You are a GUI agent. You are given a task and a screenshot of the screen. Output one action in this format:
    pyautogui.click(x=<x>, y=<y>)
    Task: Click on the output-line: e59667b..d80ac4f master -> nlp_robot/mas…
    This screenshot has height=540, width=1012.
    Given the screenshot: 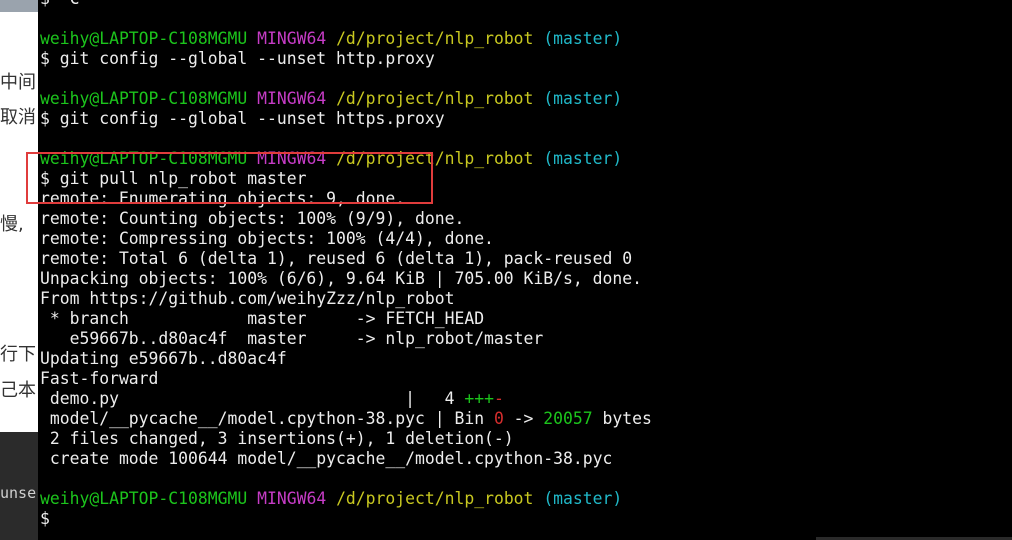 What is the action you would take?
    pyautogui.click(x=292, y=338)
    